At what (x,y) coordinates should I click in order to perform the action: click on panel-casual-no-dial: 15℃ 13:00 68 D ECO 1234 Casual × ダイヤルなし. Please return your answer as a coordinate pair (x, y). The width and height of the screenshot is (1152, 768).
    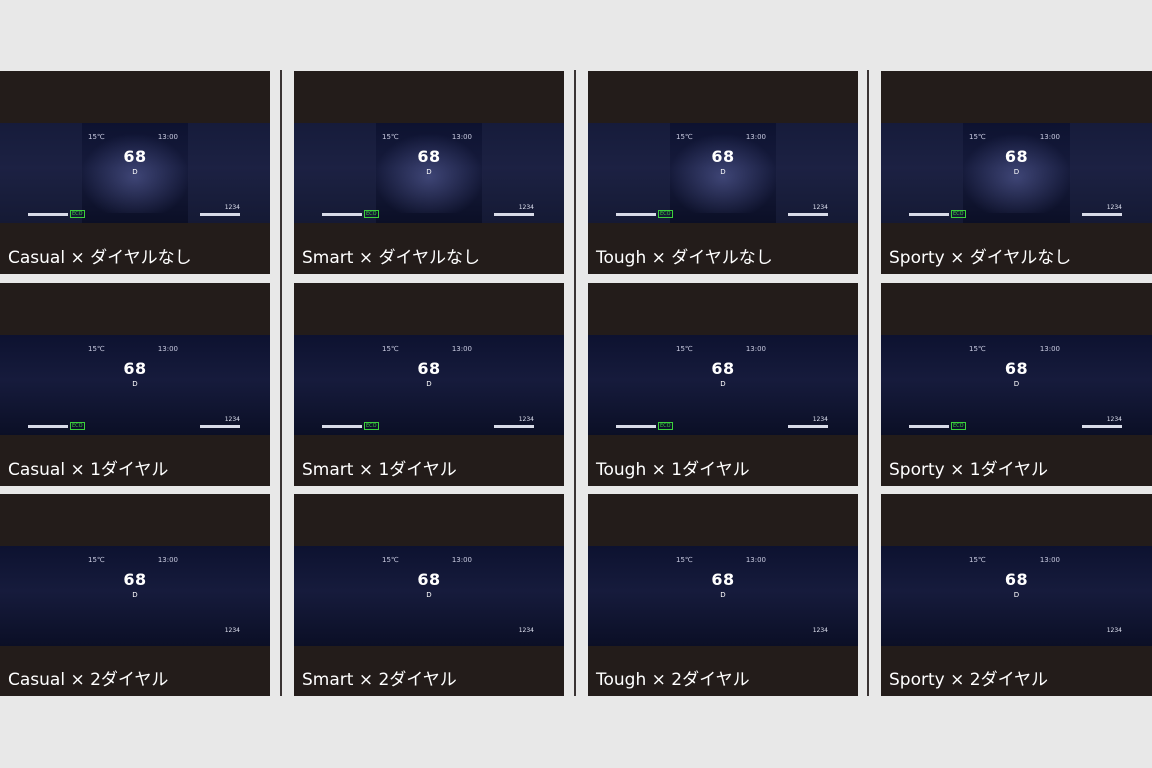
    Looking at the image, I should click on (135, 172).